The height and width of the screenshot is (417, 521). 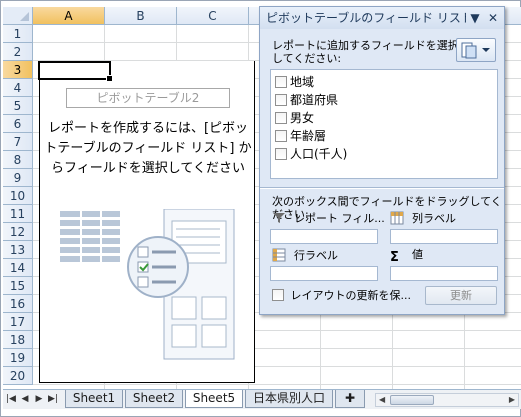 What do you see at coordinates (382, 400) in the screenshot?
I see `scroll-left-icon: ◀` at bounding box center [382, 400].